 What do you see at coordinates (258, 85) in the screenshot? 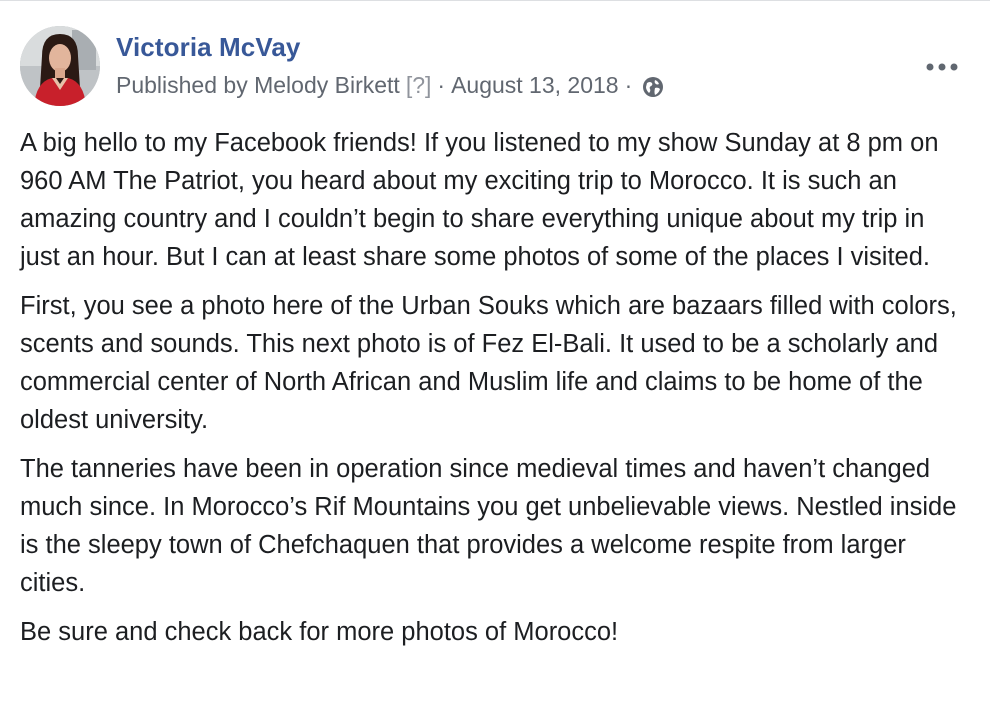
I see `publisher-link: Published by Melody Birkett` at bounding box center [258, 85].